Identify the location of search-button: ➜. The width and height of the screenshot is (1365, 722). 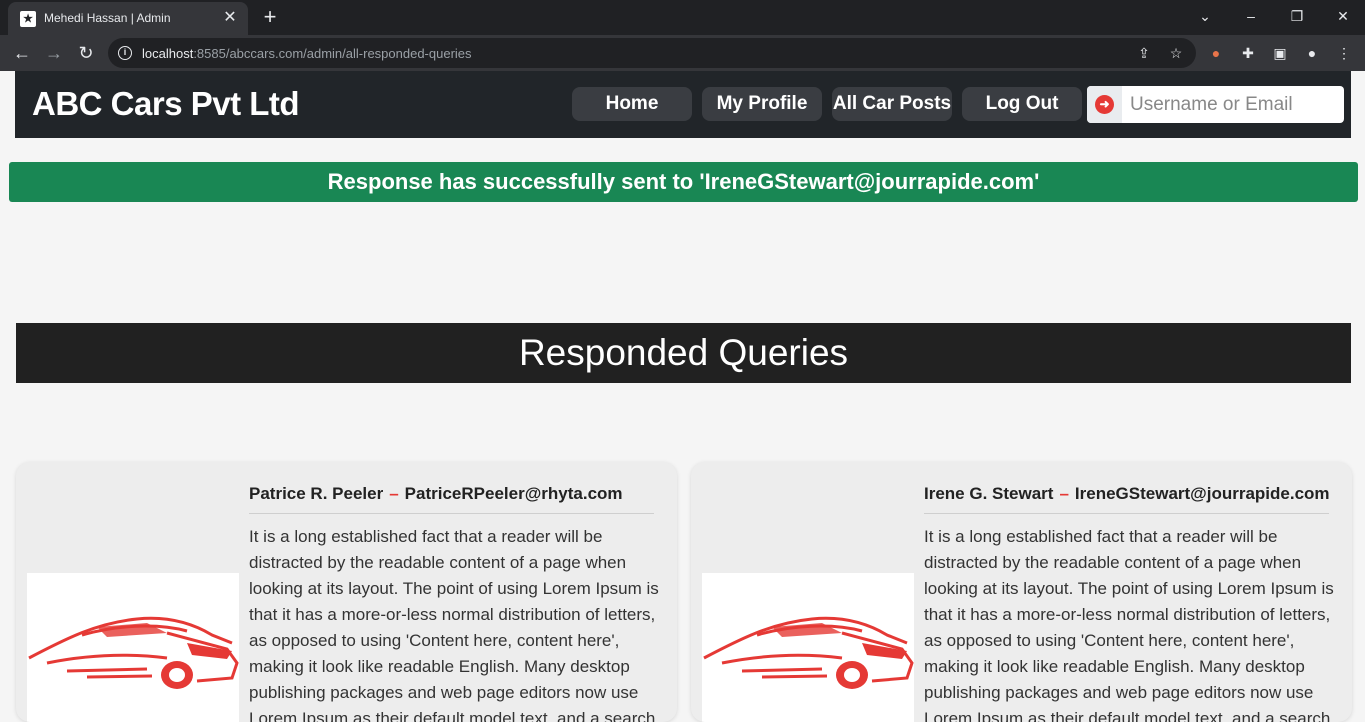
(1104, 104).